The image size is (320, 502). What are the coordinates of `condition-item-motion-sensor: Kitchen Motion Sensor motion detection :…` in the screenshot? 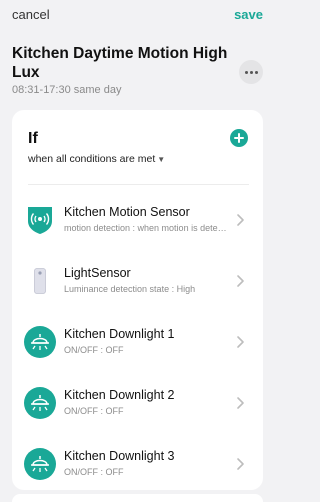 It's located at (137, 222).